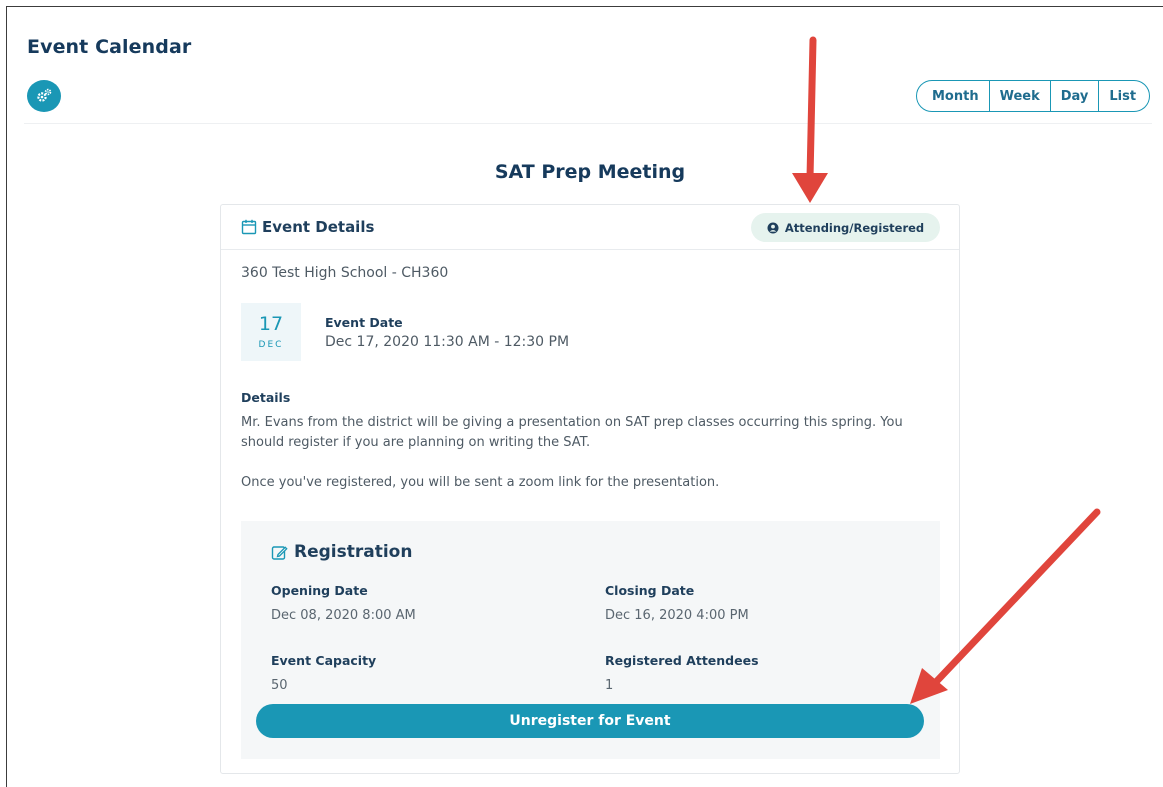 The width and height of the screenshot is (1163, 787). Describe the element at coordinates (109, 47) in the screenshot. I see `page-title: Event Calendar` at that location.